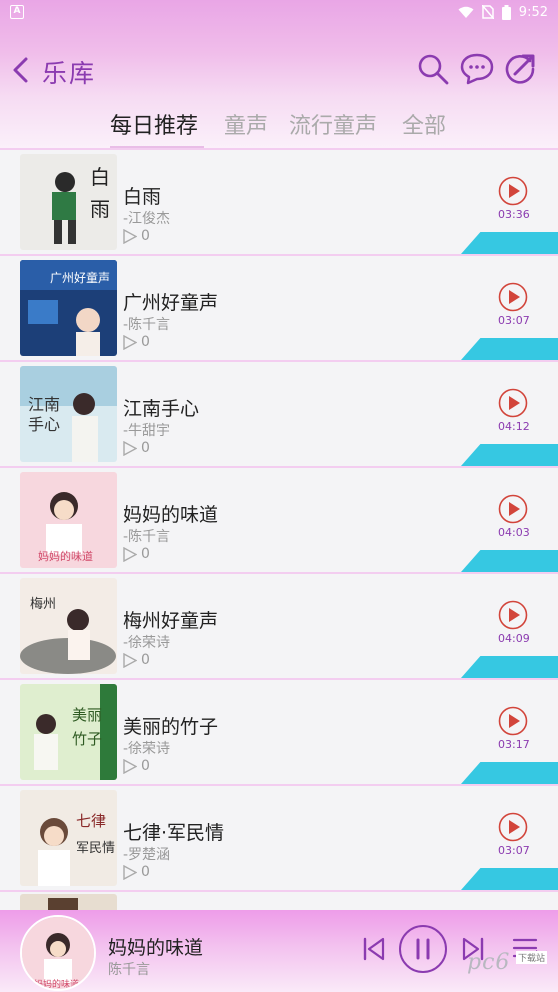  I want to click on tab-daily-recommend: 每日推荐, so click(154, 124).